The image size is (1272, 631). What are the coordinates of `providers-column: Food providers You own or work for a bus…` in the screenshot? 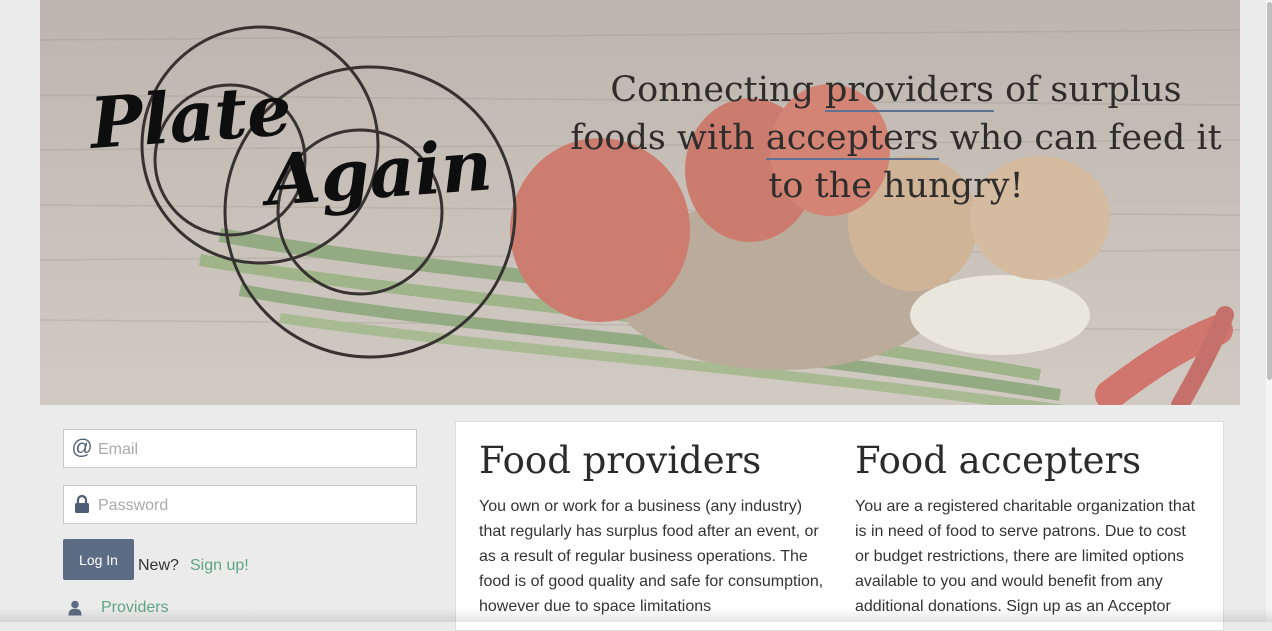 It's located at (651, 528).